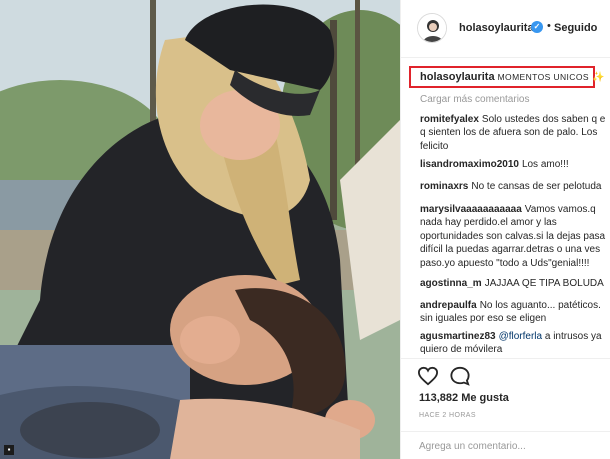 The height and width of the screenshot is (459, 610). I want to click on comment-text: Los amo!!!, so click(545, 164).